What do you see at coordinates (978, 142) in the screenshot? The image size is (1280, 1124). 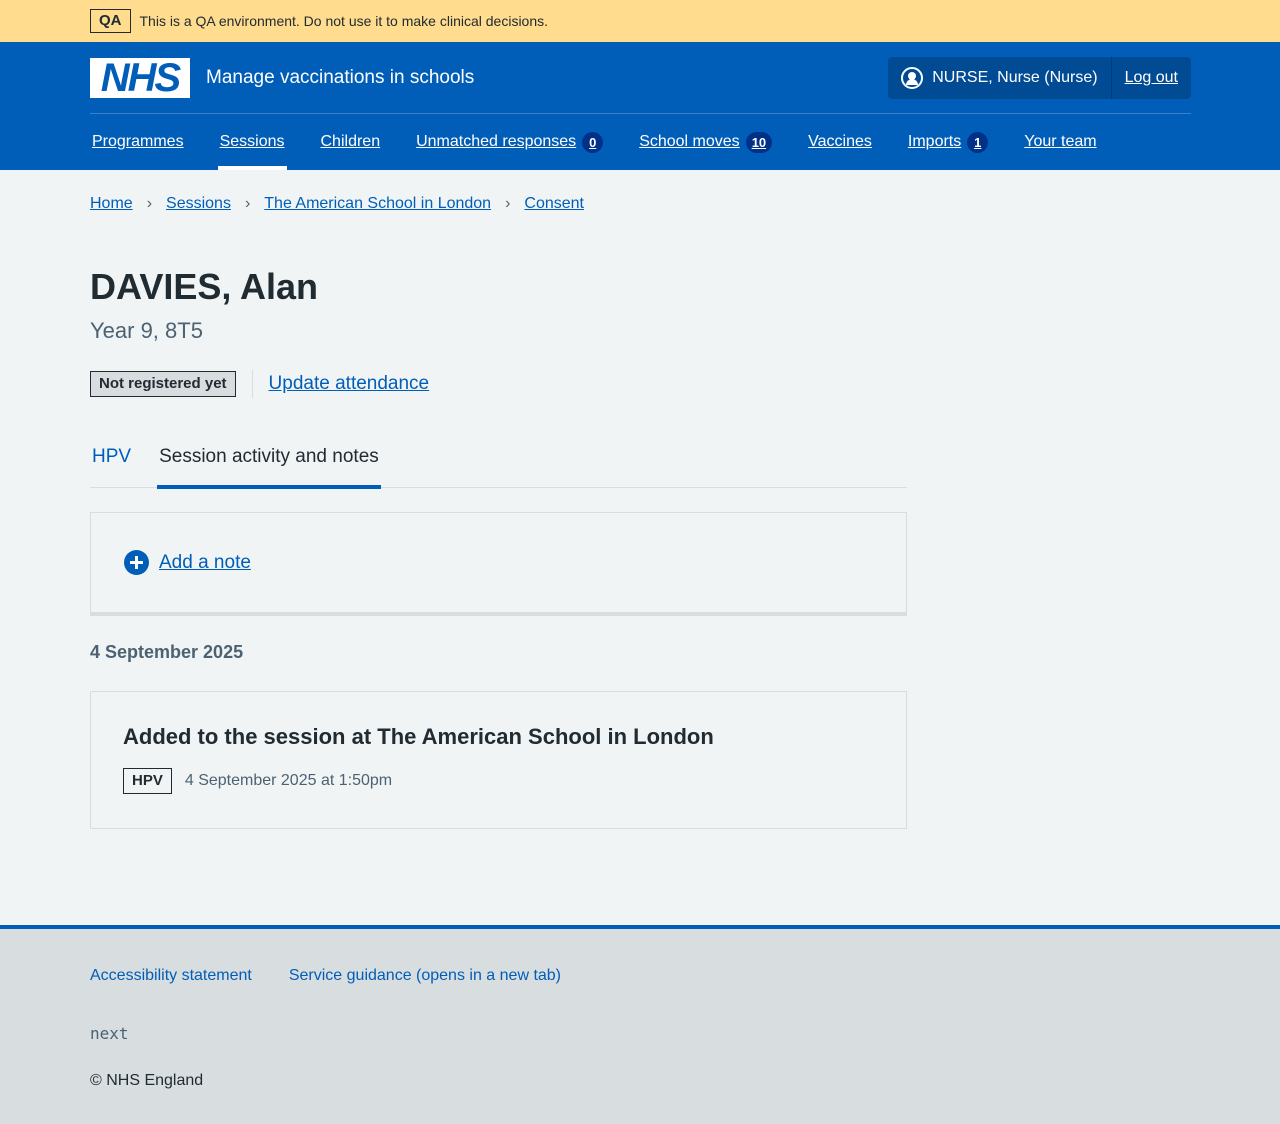 I see `imports-count-badge: 1` at bounding box center [978, 142].